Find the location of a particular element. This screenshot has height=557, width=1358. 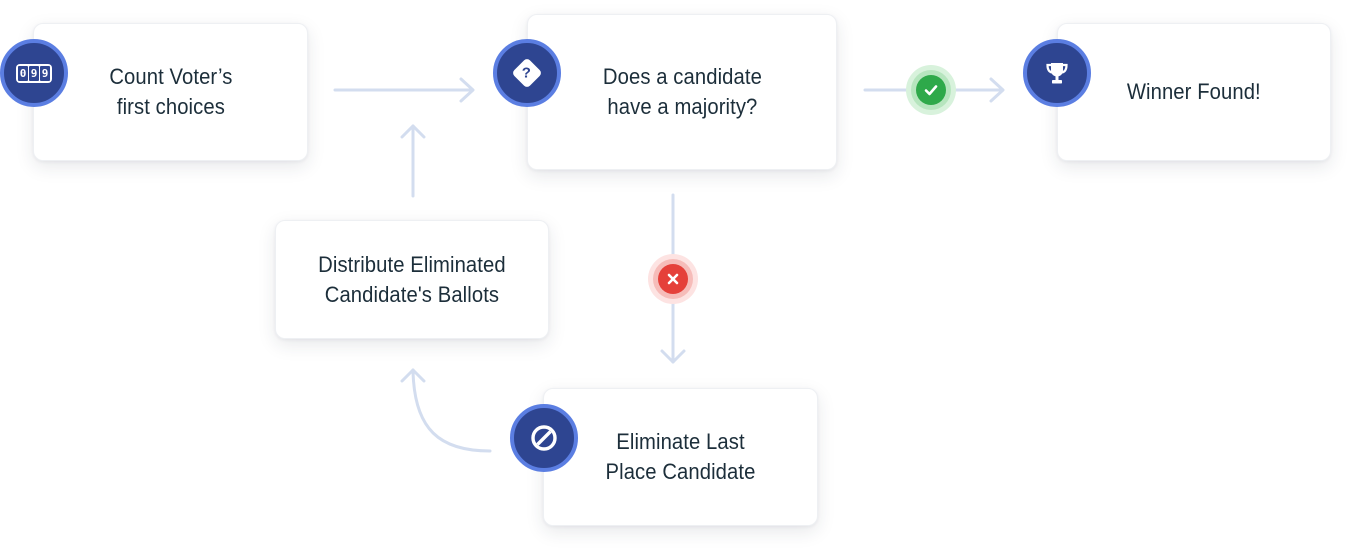

check-icon is located at coordinates (931, 90).